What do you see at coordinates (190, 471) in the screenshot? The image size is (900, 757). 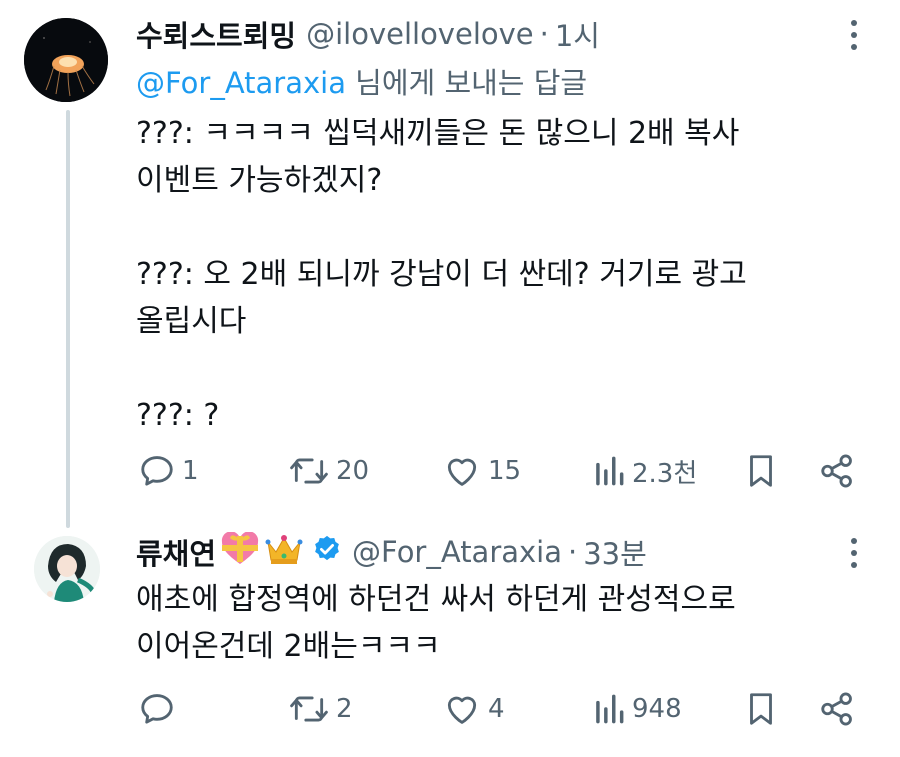 I see `reply-count: 1` at bounding box center [190, 471].